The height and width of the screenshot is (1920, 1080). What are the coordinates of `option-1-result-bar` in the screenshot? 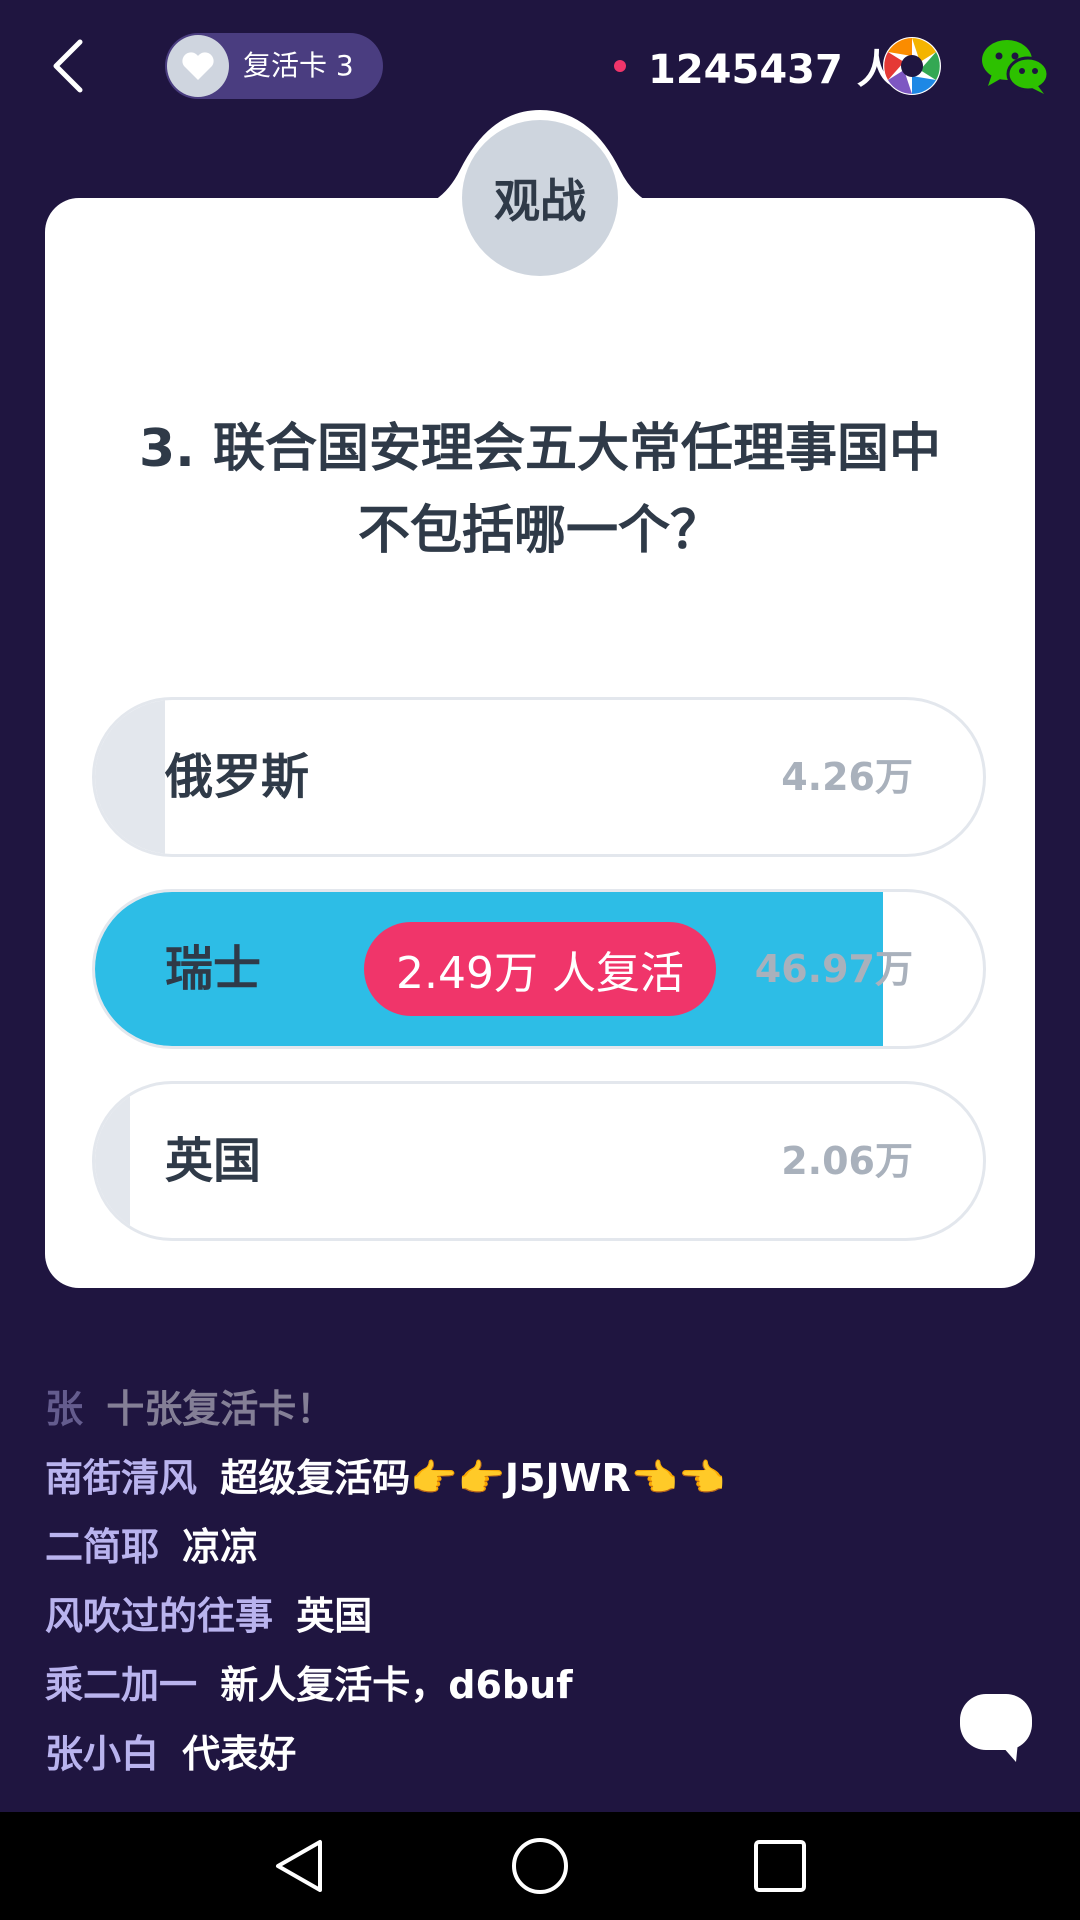 It's located at (130, 777).